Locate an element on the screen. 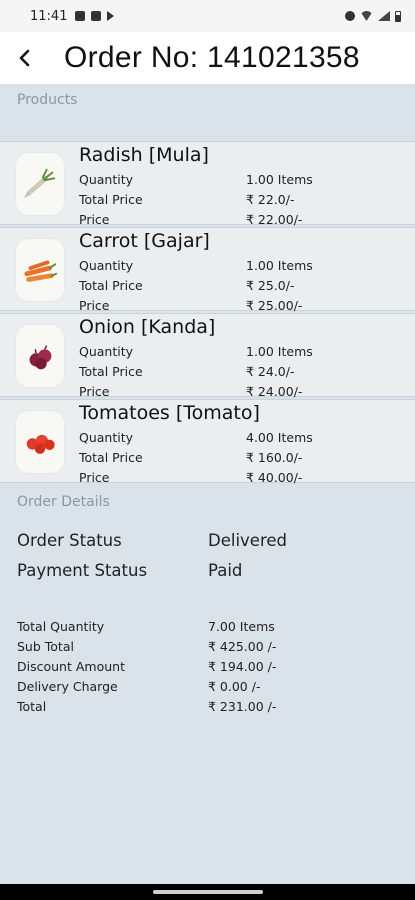 This screenshot has width=415, height=900. status-time: 11:41 is located at coordinates (49, 16).